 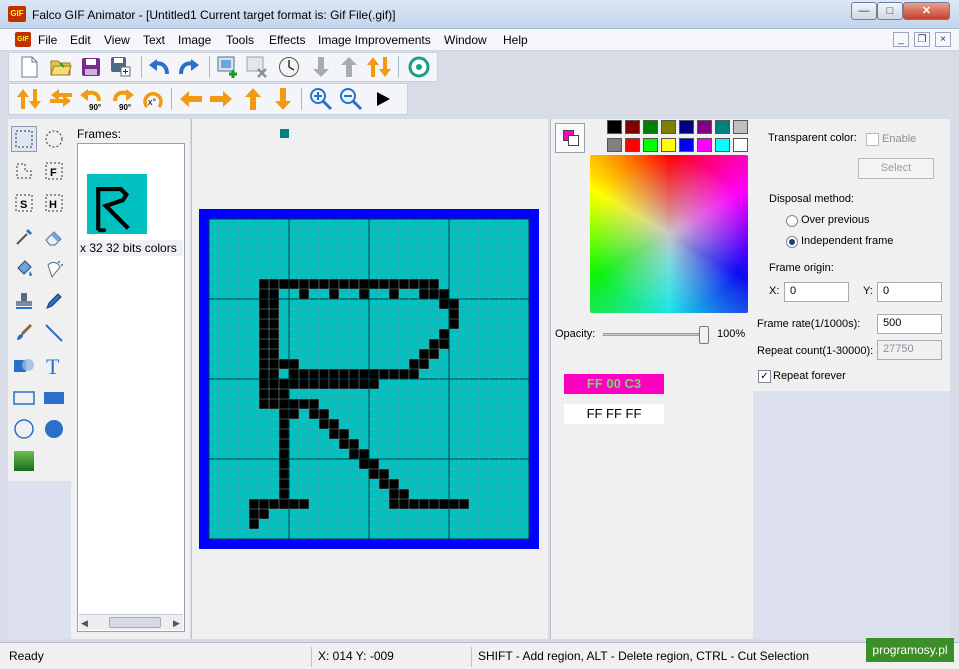 I want to click on frames-scrollbar: ◀ ▶, so click(x=131, y=622).